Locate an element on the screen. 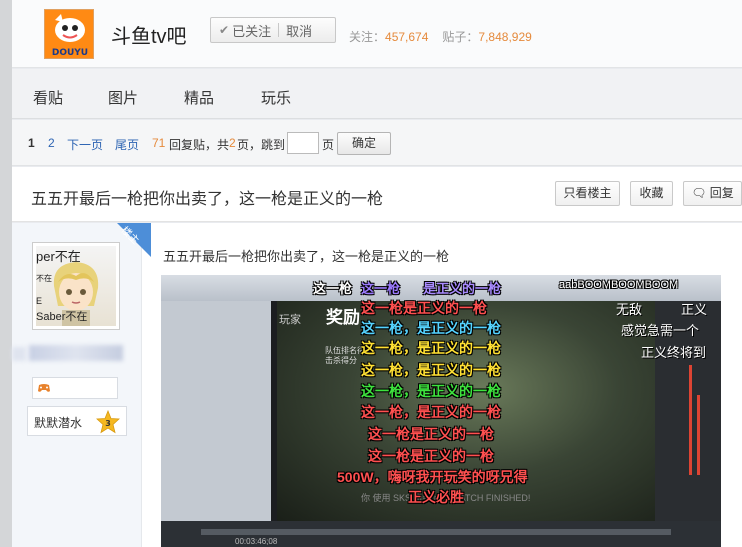  tab-fun: 玩乐 is located at coordinates (276, 97).